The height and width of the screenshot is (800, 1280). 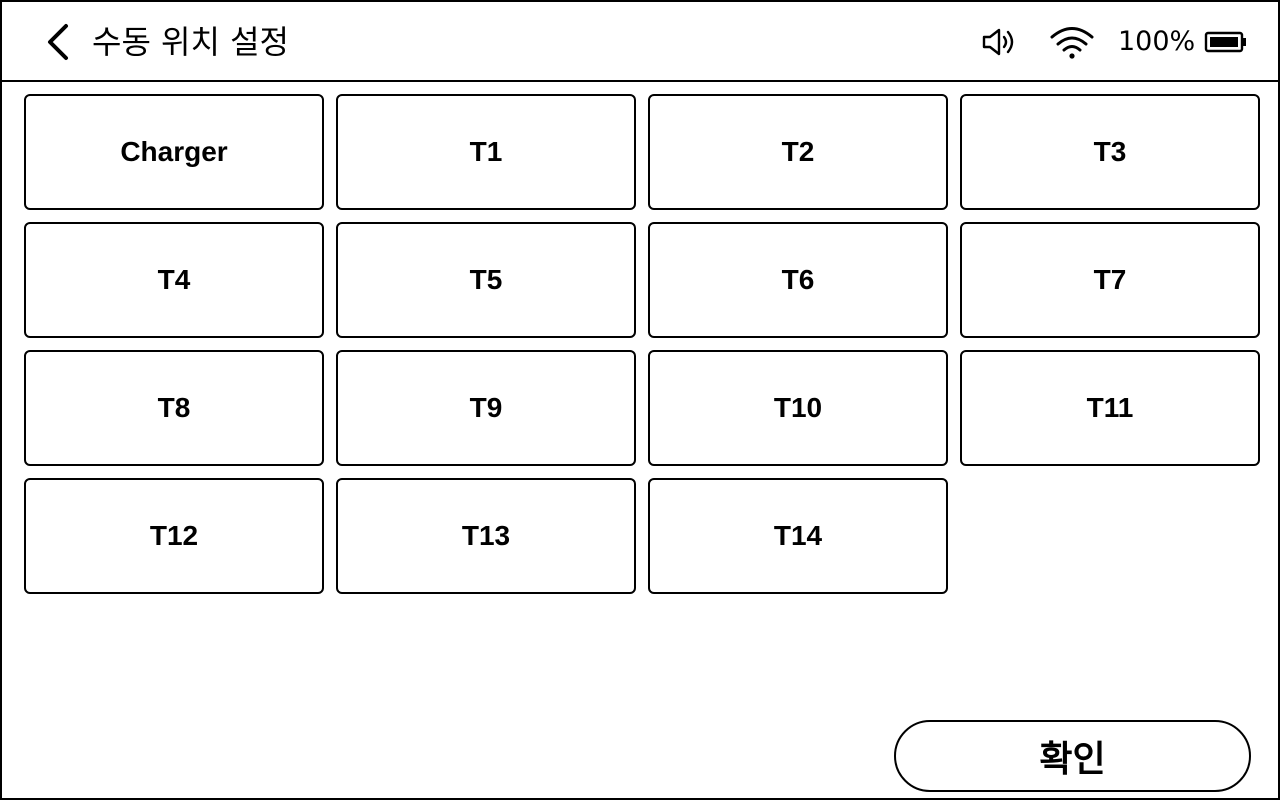 I want to click on location-button-t9: T9, so click(x=486, y=408).